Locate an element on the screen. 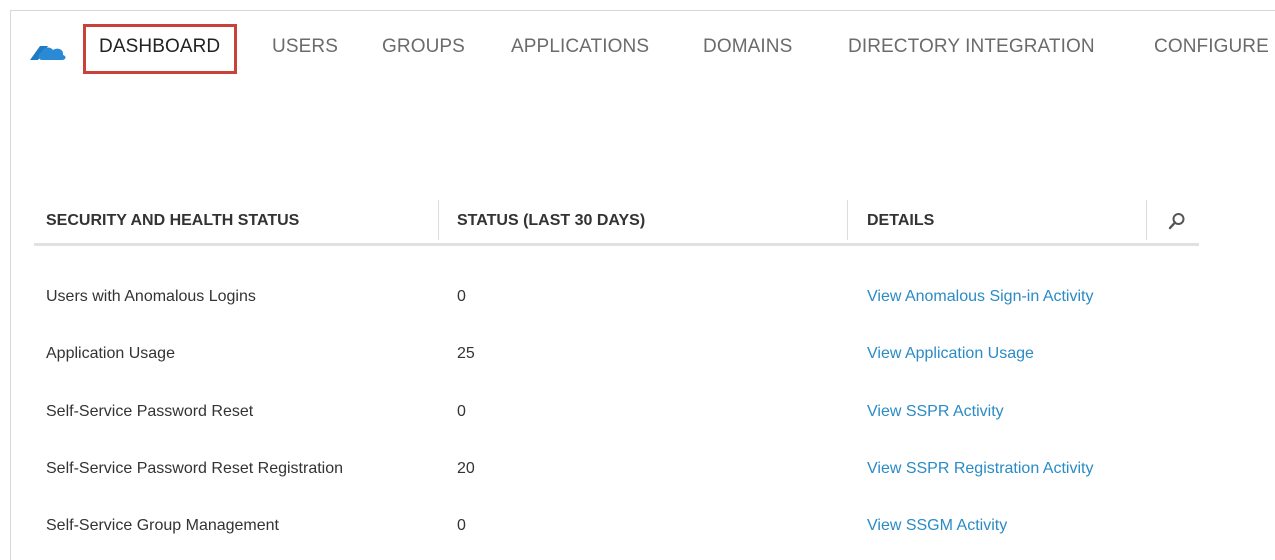 Image resolution: width=1275 pixels, height=560 pixels. tab-groups: GROUPS is located at coordinates (423, 47).